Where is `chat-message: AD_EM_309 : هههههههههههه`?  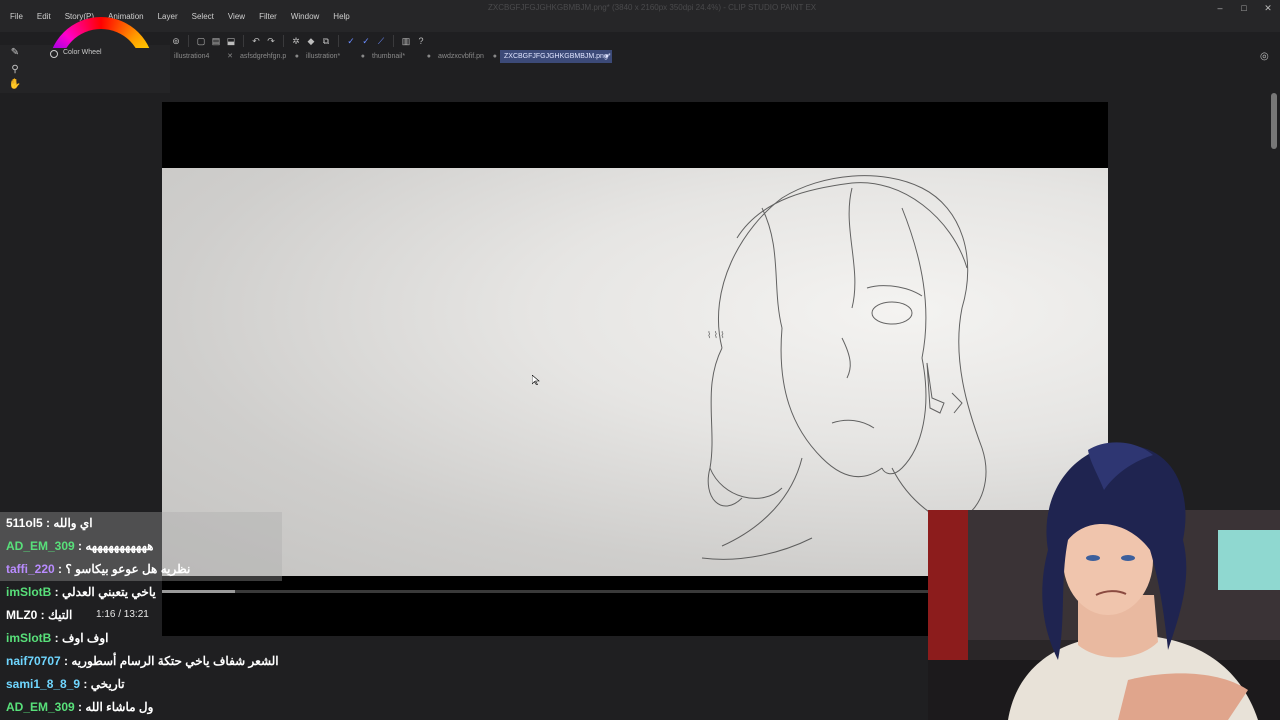 chat-message: AD_EM_309 : هههههههههههه is located at coordinates (141, 546).